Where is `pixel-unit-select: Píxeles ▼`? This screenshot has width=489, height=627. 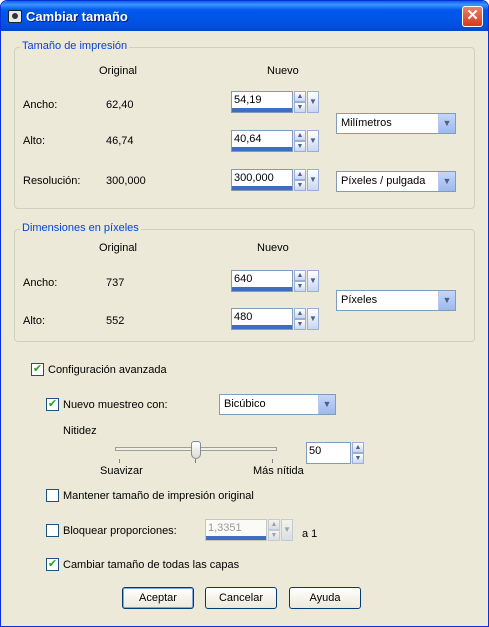 pixel-unit-select: Píxeles ▼ is located at coordinates (396, 300).